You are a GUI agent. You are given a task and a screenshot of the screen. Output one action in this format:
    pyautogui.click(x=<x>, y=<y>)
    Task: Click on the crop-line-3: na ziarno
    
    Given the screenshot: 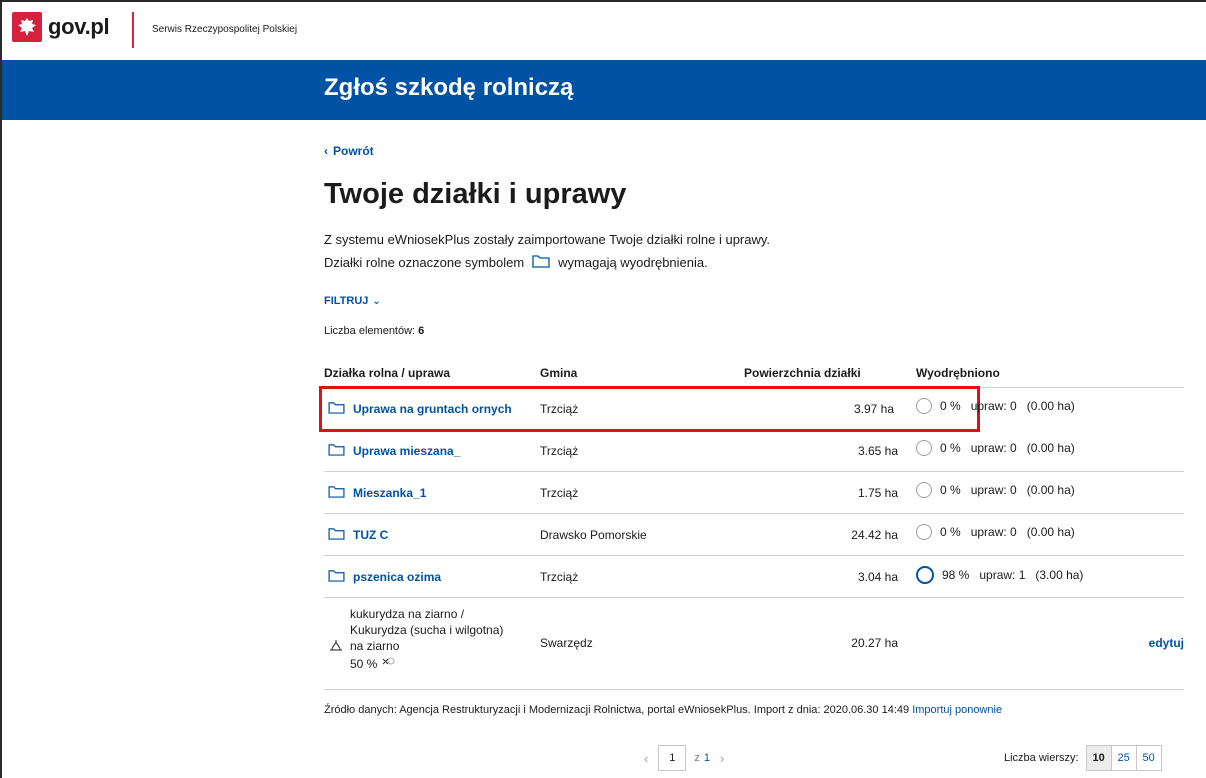 What is the action you would take?
    pyautogui.click(x=375, y=646)
    